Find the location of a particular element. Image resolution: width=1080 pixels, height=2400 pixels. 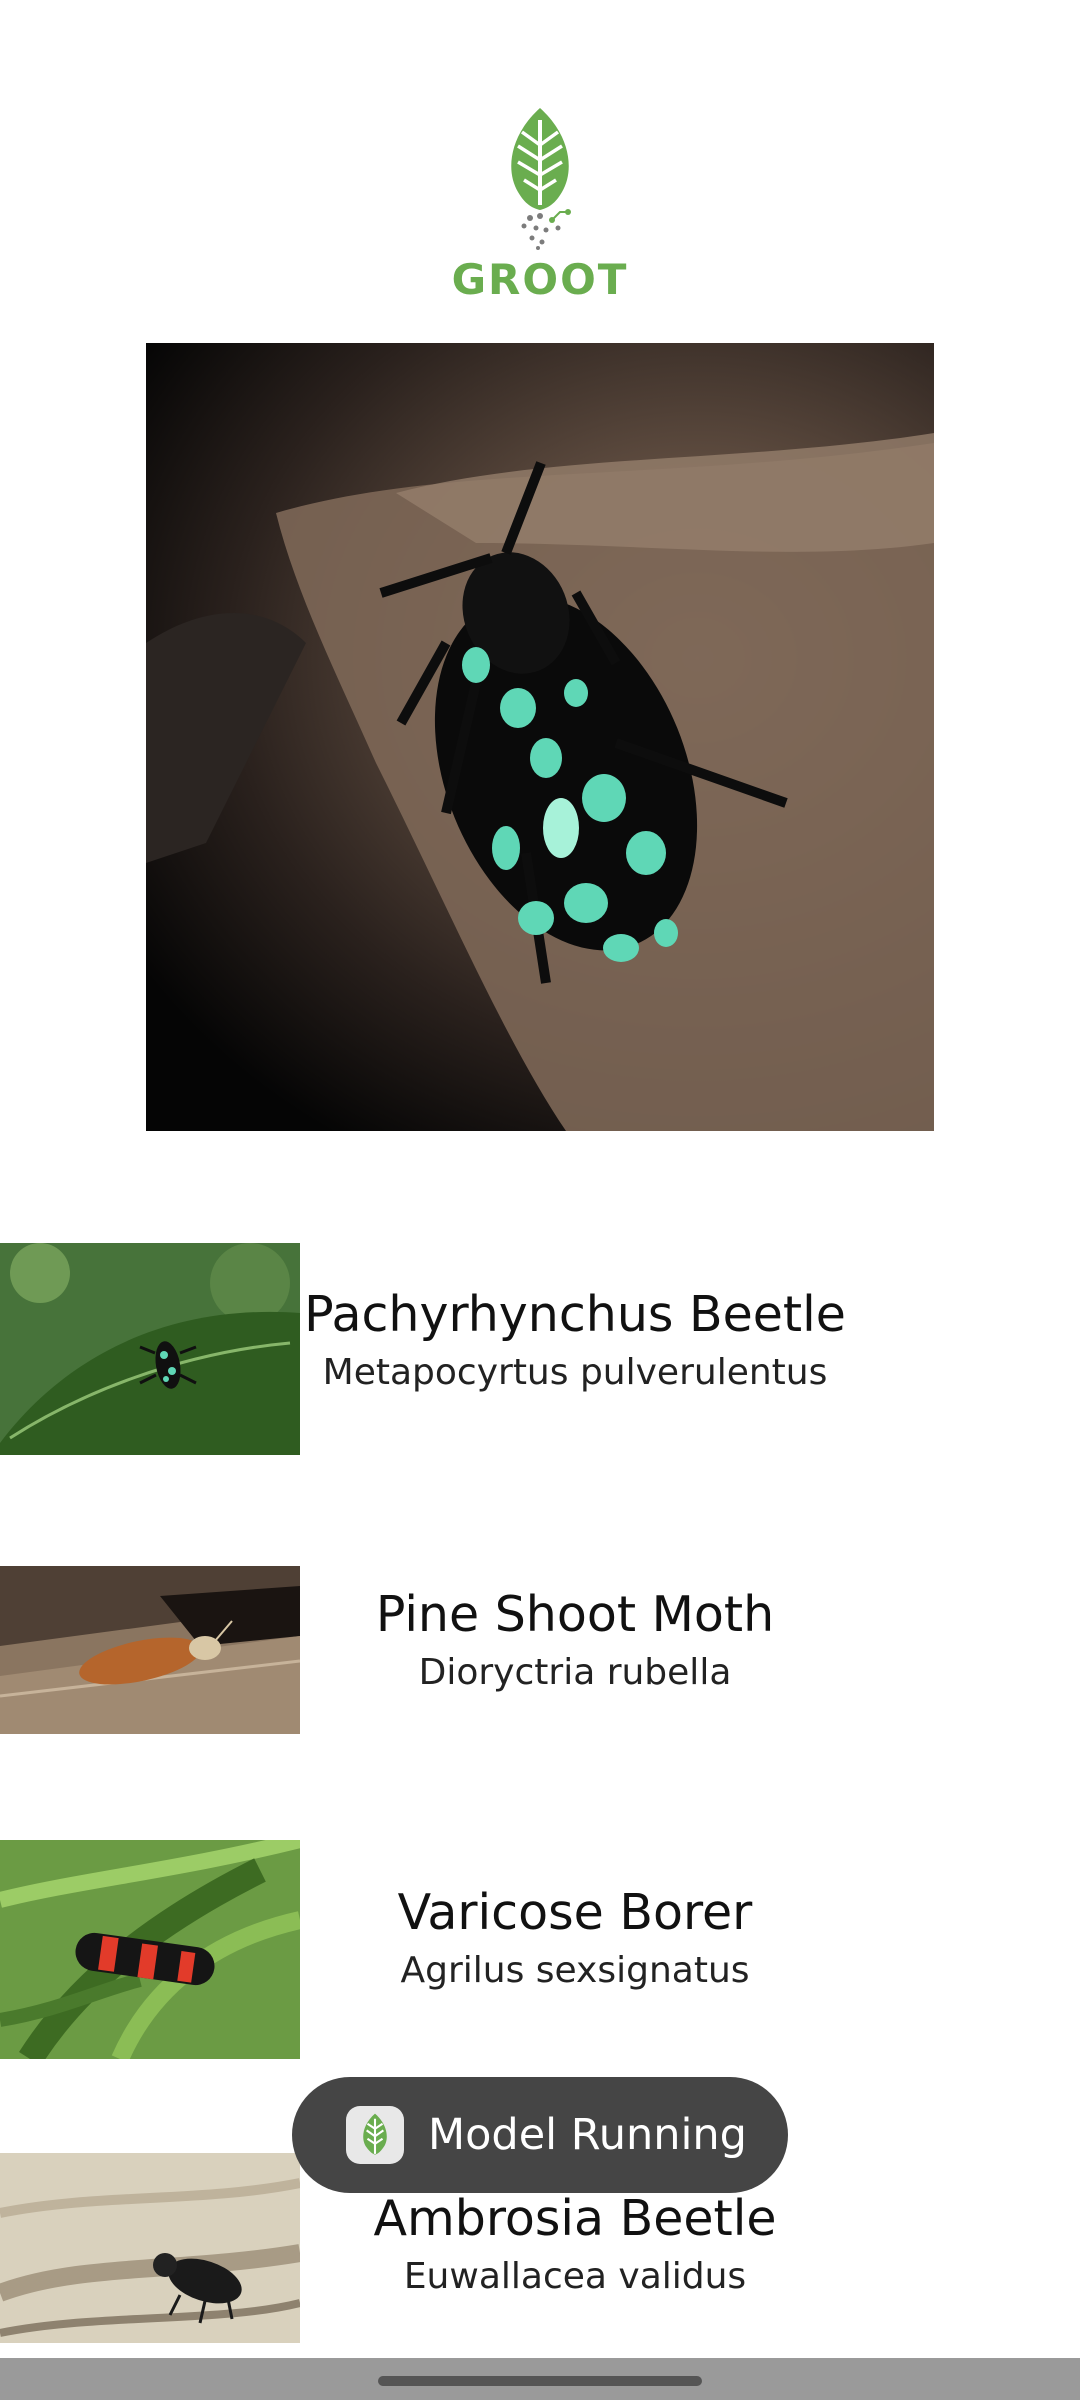

result-text: Varicose Borer Agrilus sexsignatus is located at coordinates (575, 1939).